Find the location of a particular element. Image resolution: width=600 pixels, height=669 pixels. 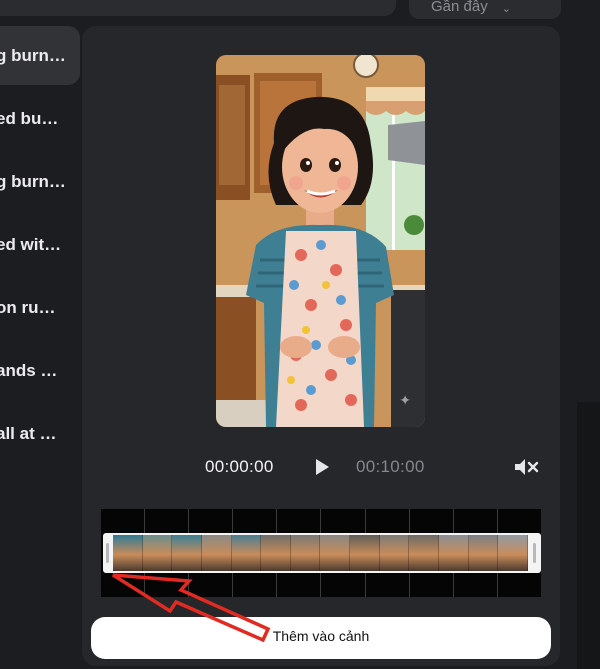

top-bar is located at coordinates (198, 8).